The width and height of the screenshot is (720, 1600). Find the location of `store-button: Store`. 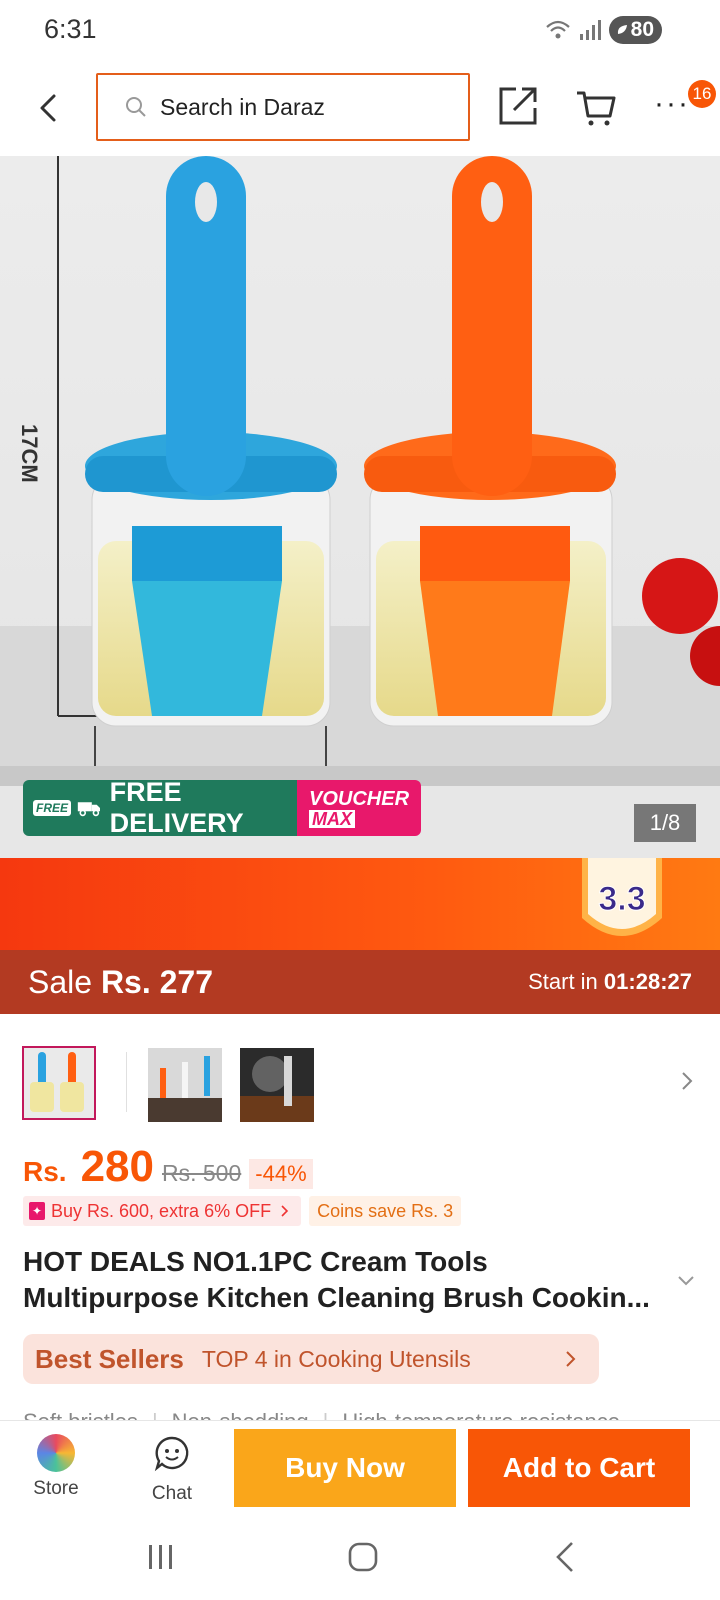

store-button: Store is located at coordinates (56, 1469).